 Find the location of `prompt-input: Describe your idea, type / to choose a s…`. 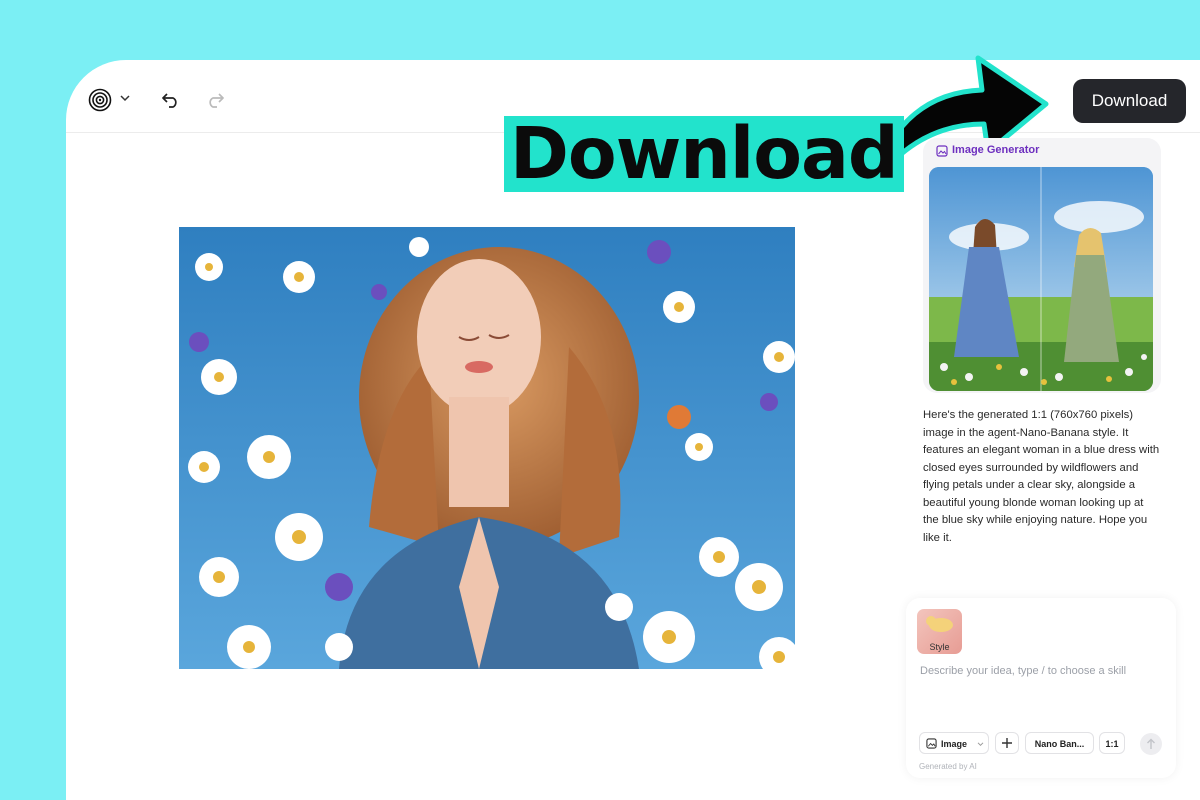

prompt-input: Describe your idea, type / to choose a s… is located at coordinates (1023, 671).